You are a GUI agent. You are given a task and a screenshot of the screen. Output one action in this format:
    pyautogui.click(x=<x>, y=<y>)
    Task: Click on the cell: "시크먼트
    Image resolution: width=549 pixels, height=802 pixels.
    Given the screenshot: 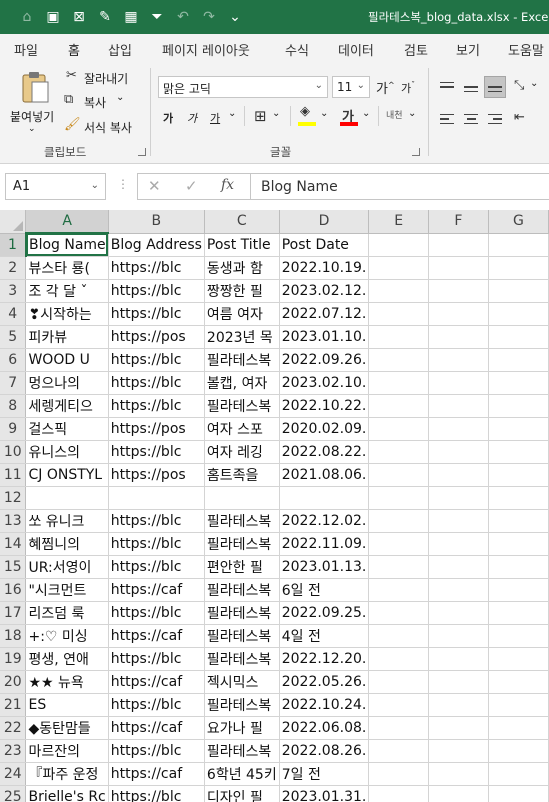 What is the action you would take?
    pyautogui.click(x=67, y=590)
    